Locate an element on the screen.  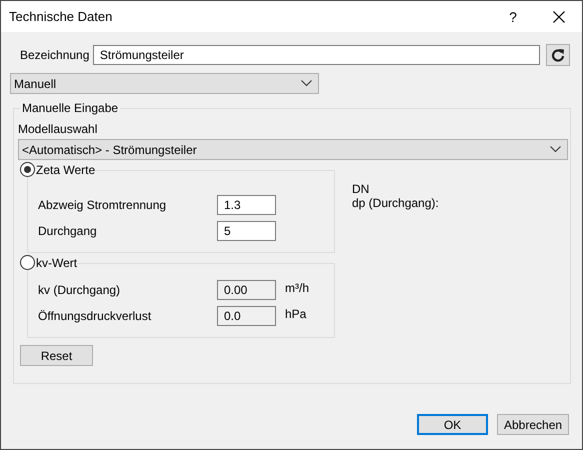
unit-label: m³/h is located at coordinates (297, 288).